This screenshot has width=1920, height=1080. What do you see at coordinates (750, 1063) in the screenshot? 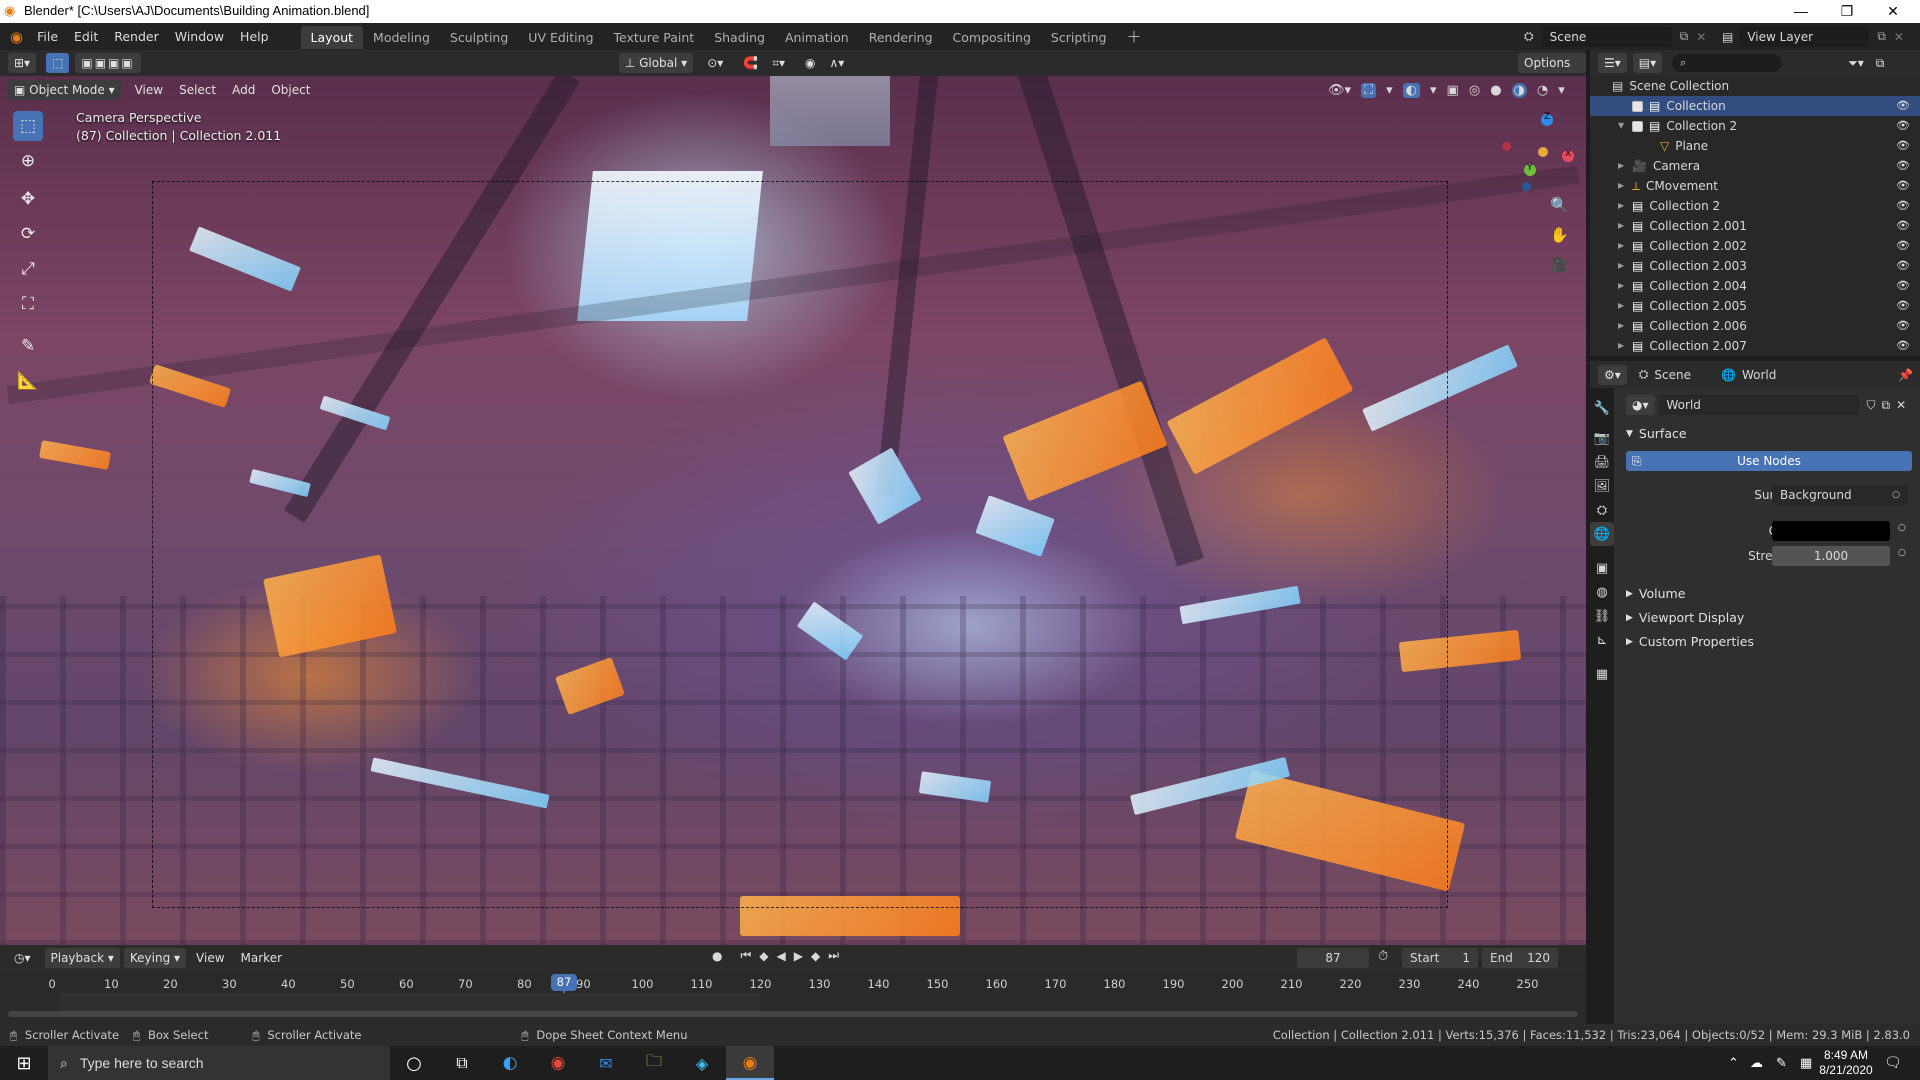
I see `blender-taskbar-icon: ◉` at bounding box center [750, 1063].